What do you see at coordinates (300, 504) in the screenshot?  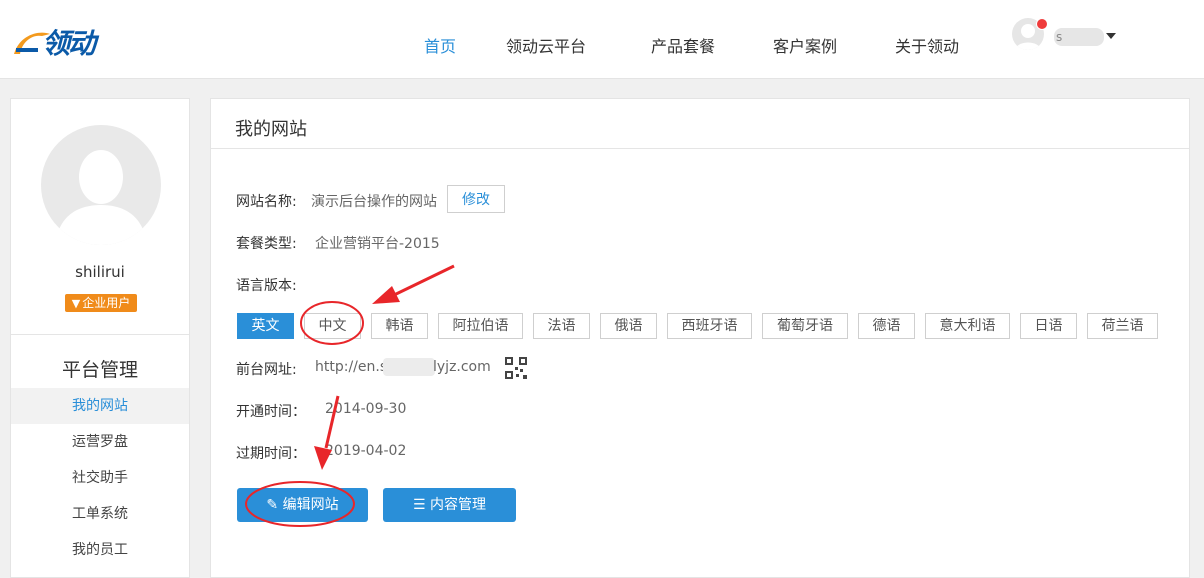 I see `annotation-circle-edit` at bounding box center [300, 504].